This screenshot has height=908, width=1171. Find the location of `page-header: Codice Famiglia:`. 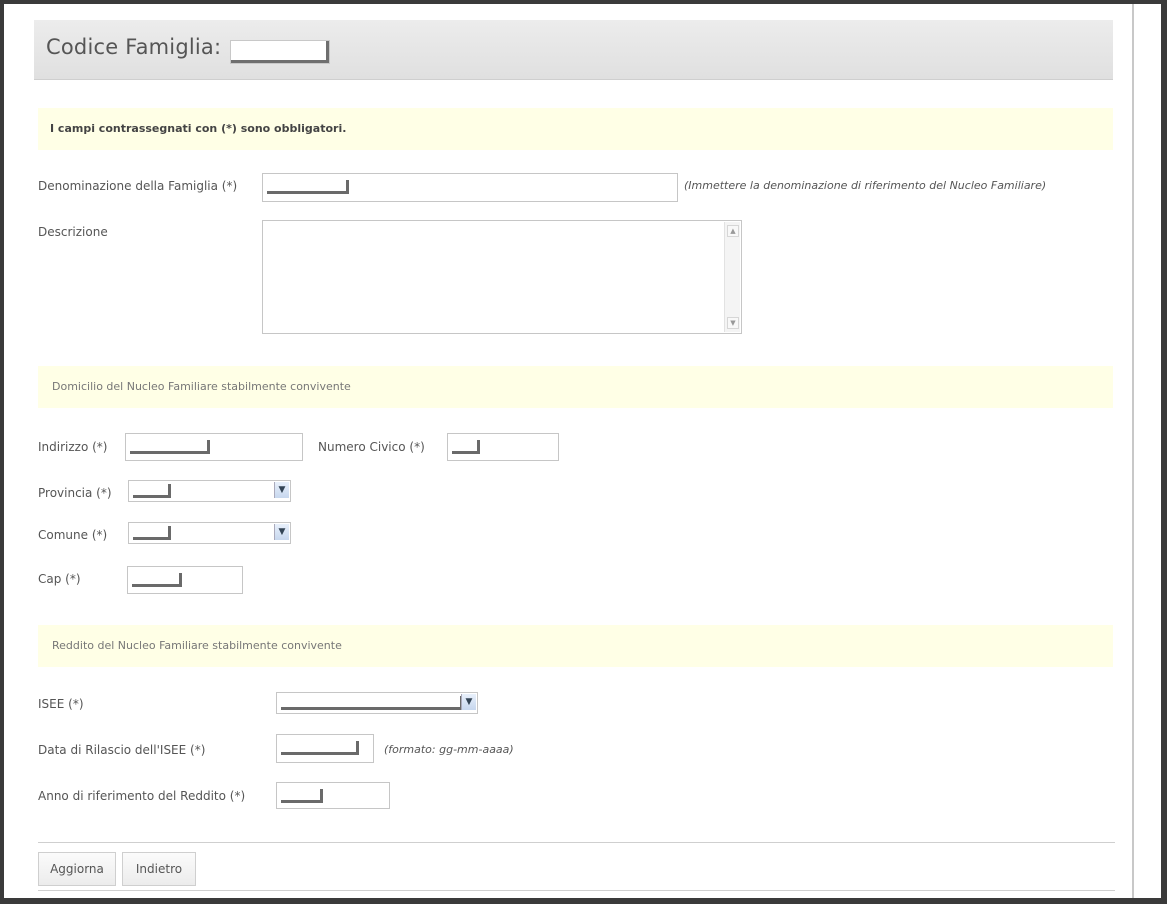

page-header: Codice Famiglia: is located at coordinates (573, 50).